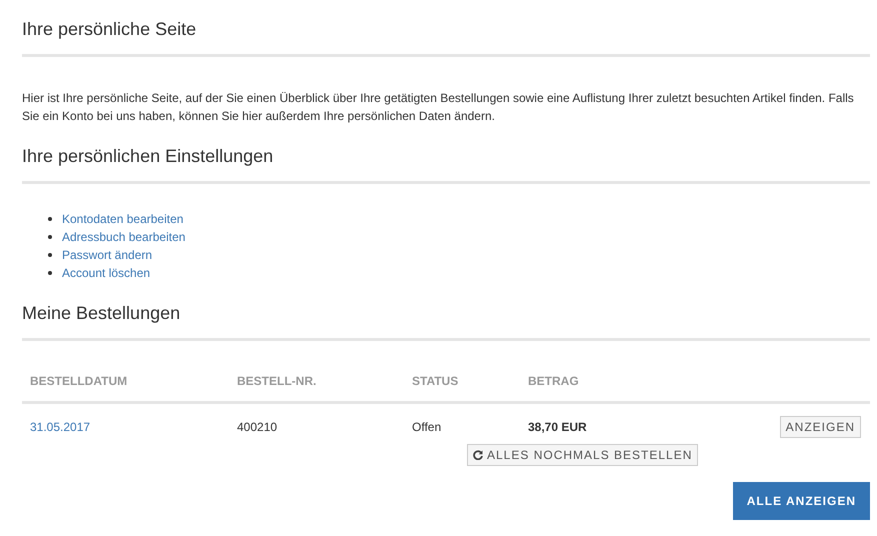 The width and height of the screenshot is (877, 536). What do you see at coordinates (106, 273) in the screenshot?
I see `settings-link: Account löschen` at bounding box center [106, 273].